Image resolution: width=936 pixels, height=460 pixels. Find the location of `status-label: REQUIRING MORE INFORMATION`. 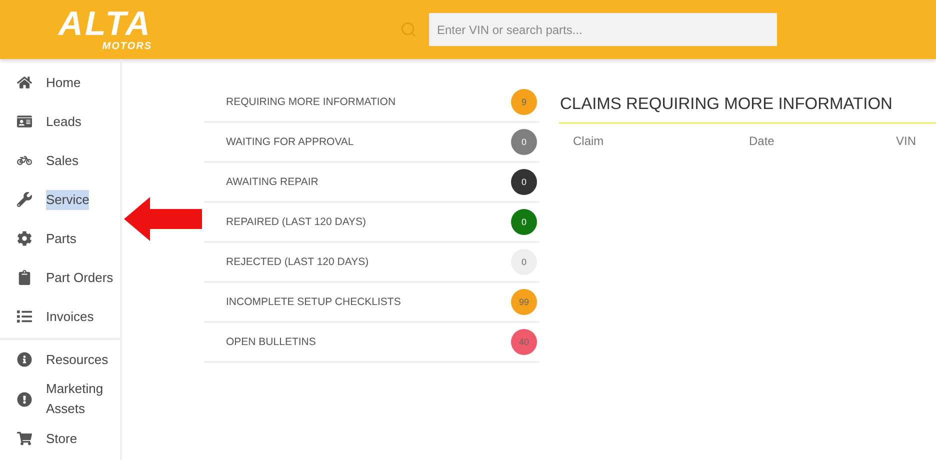

status-label: REQUIRING MORE INFORMATION is located at coordinates (311, 102).